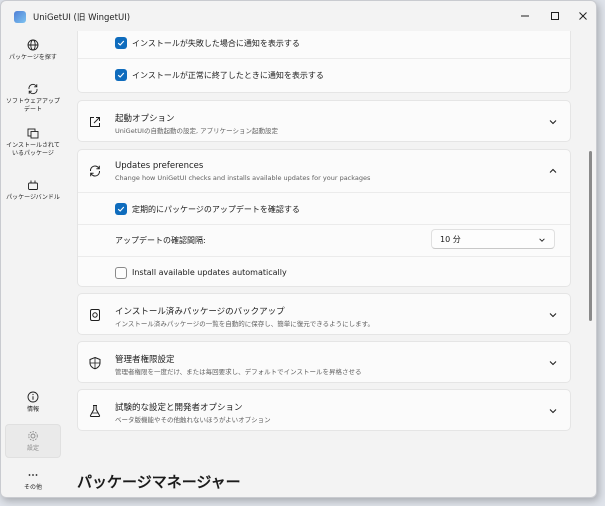 The width and height of the screenshot is (605, 506). I want to click on auto-install-label: Install available updates automatically, so click(209, 272).